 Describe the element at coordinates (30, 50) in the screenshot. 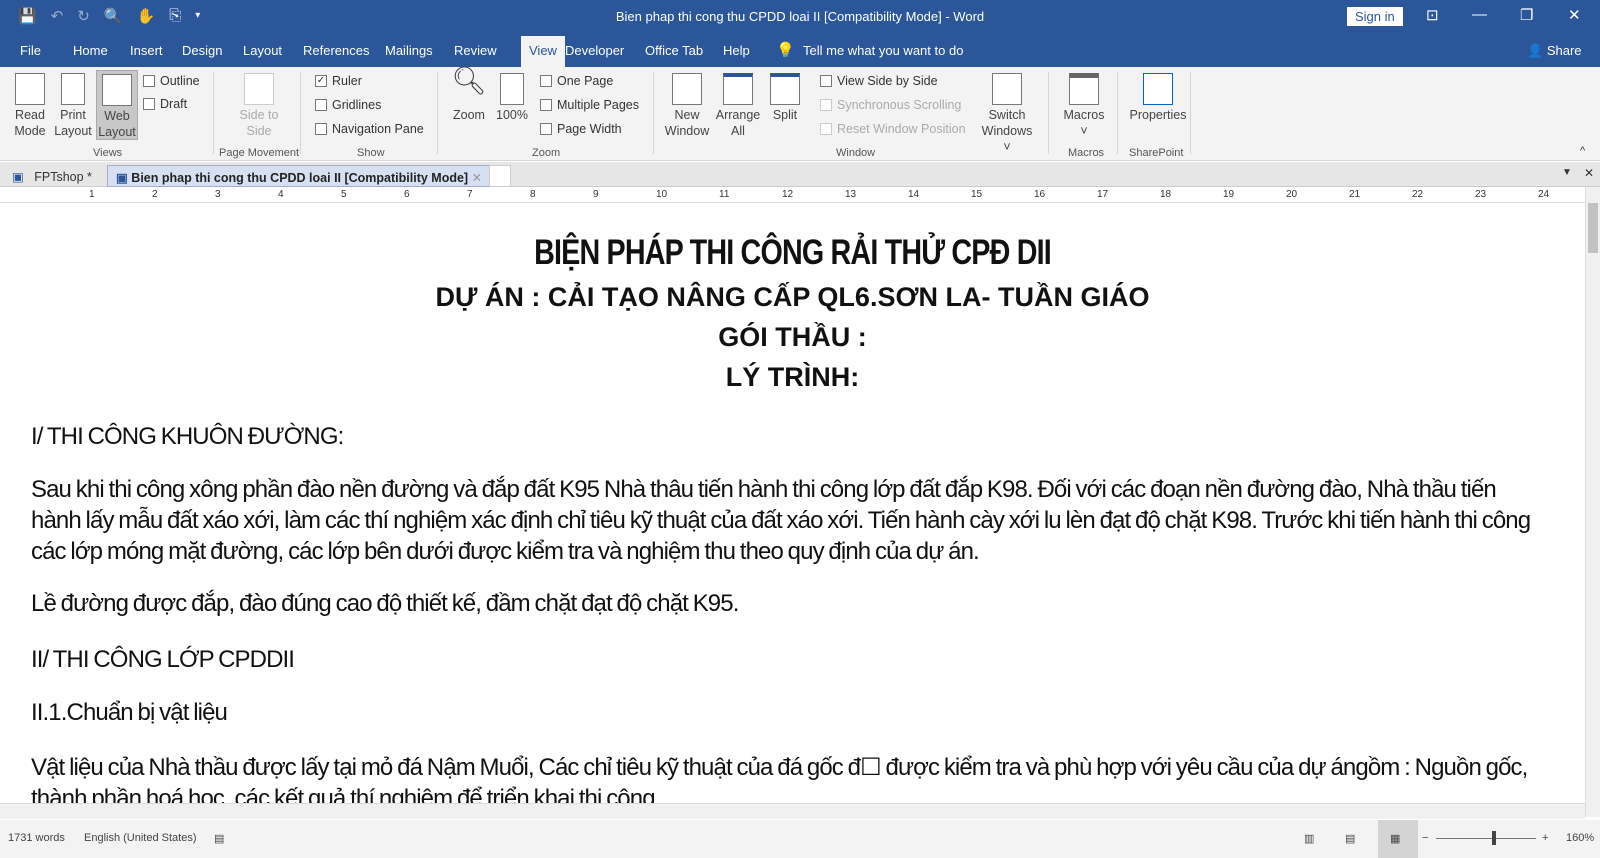

I see `tab-file: File` at that location.